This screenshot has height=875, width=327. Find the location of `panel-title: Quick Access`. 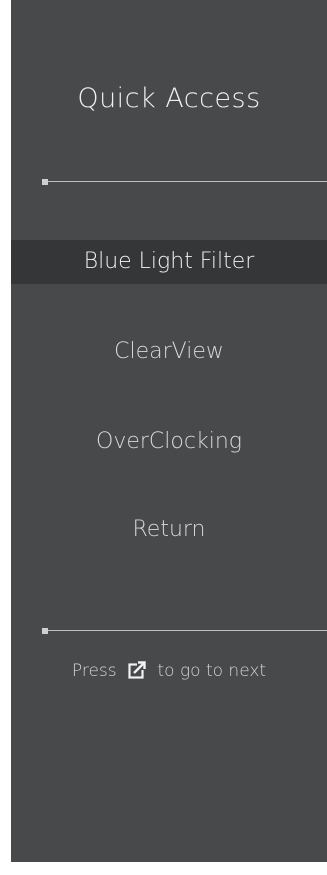

panel-title: Quick Access is located at coordinates (169, 98).